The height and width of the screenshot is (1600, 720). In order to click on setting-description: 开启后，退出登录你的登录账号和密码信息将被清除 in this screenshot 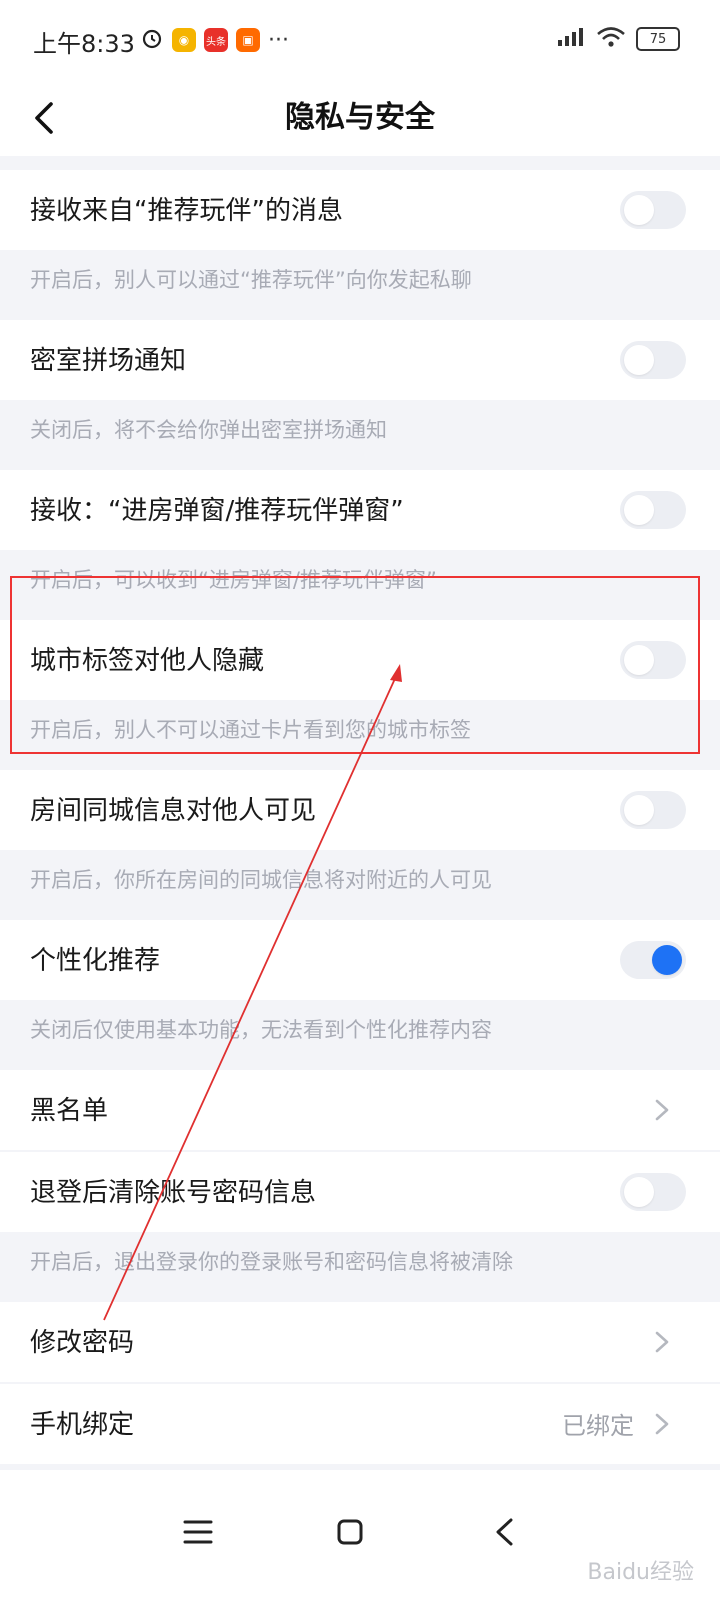, I will do `click(360, 1267)`.